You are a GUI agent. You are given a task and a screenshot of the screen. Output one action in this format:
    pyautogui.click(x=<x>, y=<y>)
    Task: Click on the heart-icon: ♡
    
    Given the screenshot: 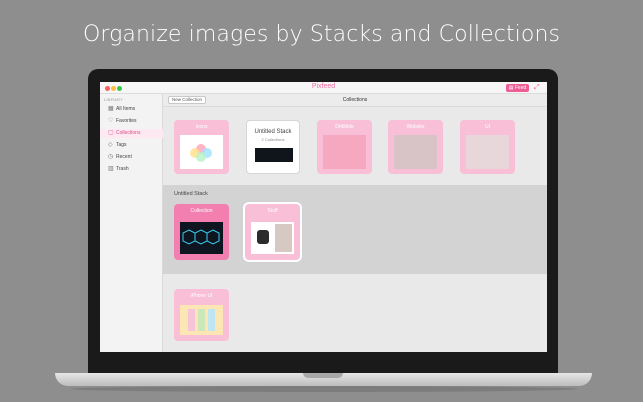 What is the action you would take?
    pyautogui.click(x=111, y=121)
    